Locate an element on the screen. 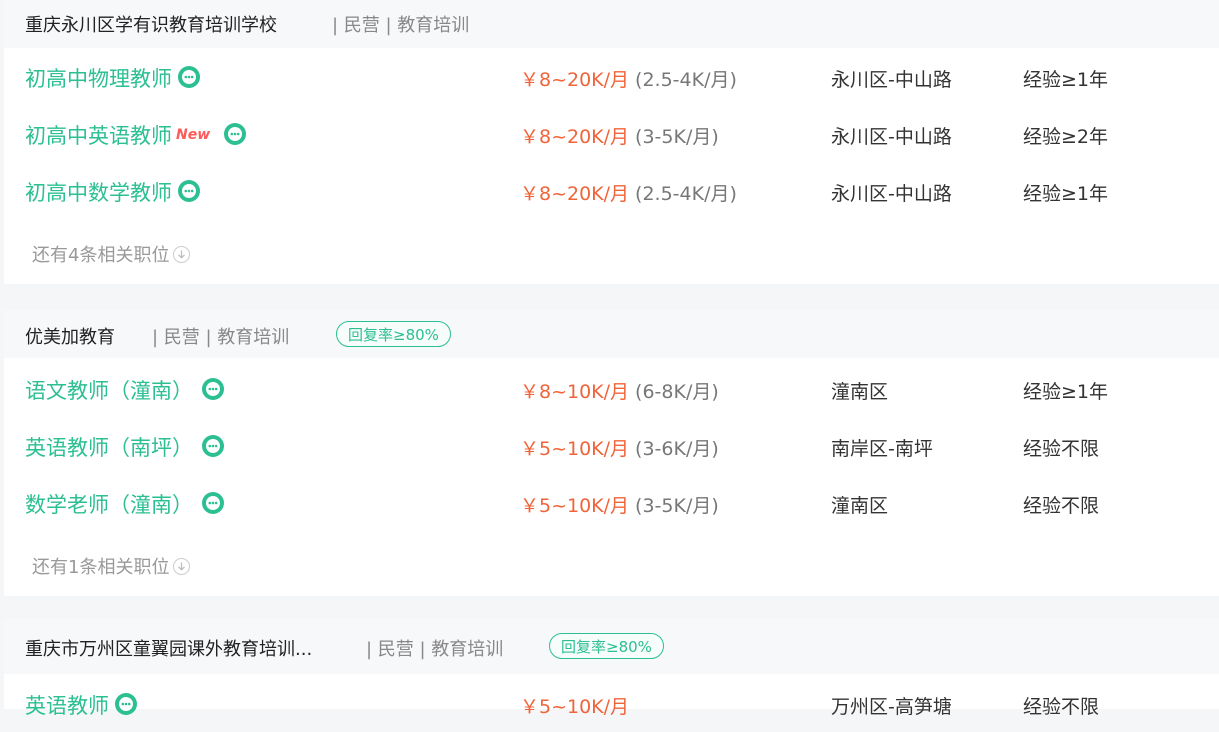 The height and width of the screenshot is (732, 1219). more-jobs-link: 还有1条相关职位 is located at coordinates (111, 566).